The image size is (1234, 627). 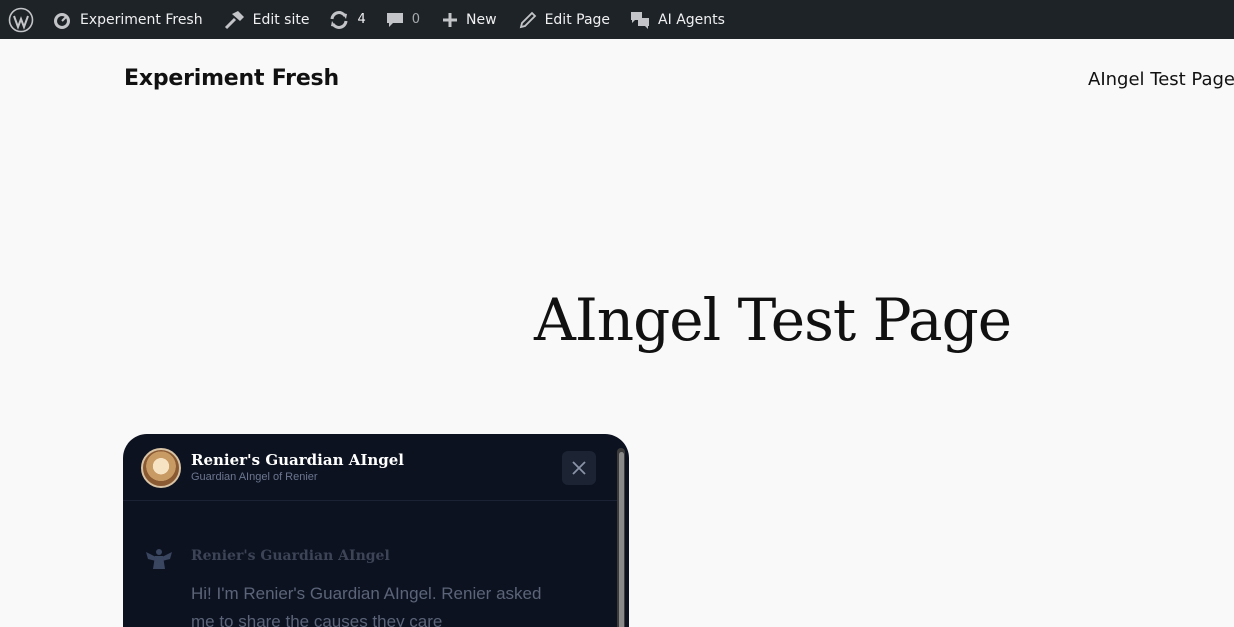 I want to click on site-name-menu: Experiment Fresh, so click(x=127, y=19).